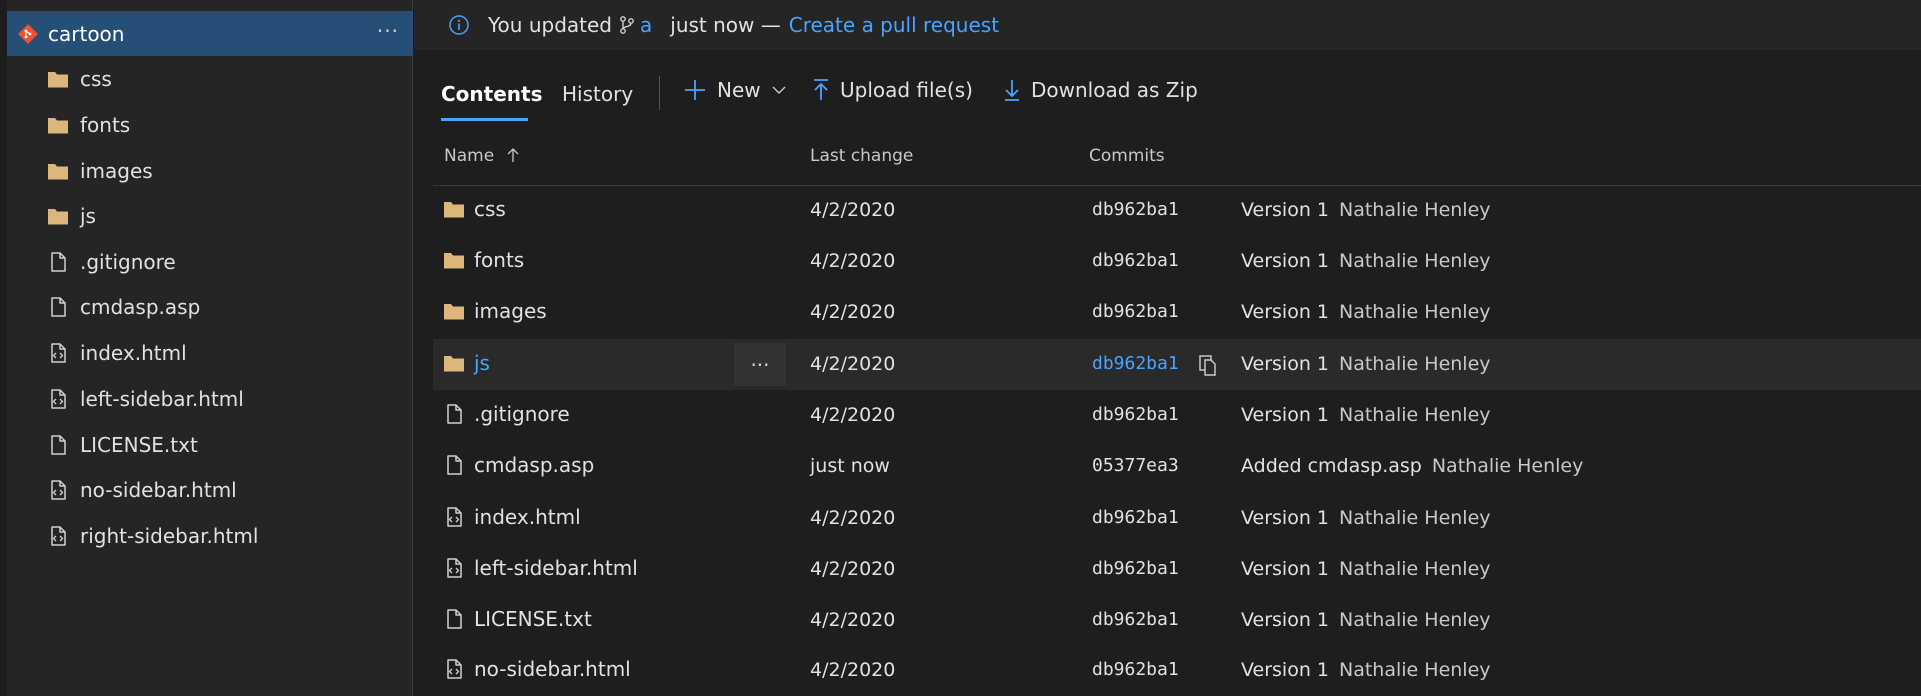 The height and width of the screenshot is (696, 1921). What do you see at coordinates (760, 364) in the screenshot?
I see `row-more-options-icon: ···` at bounding box center [760, 364].